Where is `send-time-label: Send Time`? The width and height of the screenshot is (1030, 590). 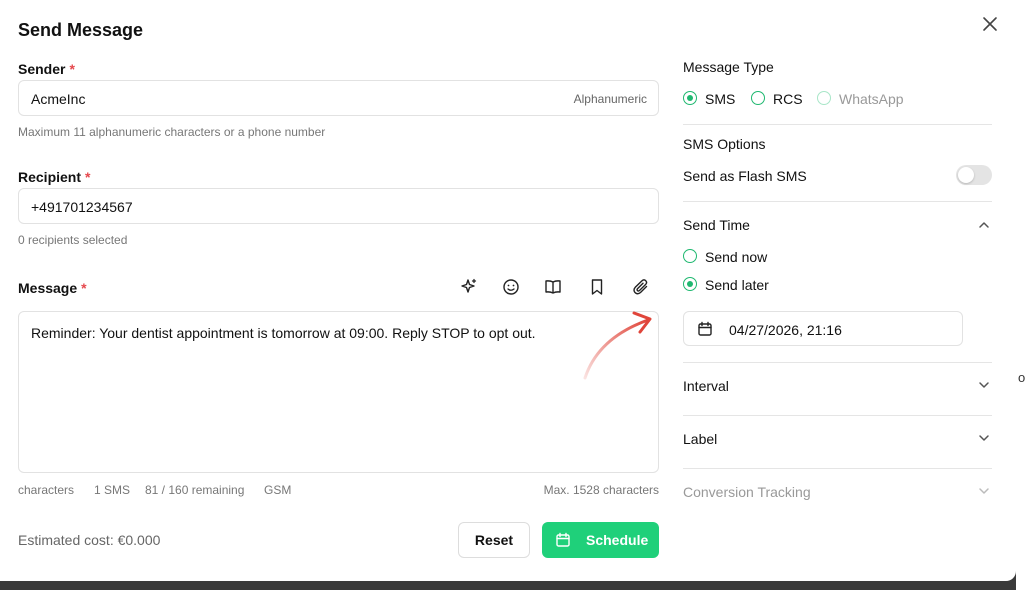 send-time-label: Send Time is located at coordinates (716, 225).